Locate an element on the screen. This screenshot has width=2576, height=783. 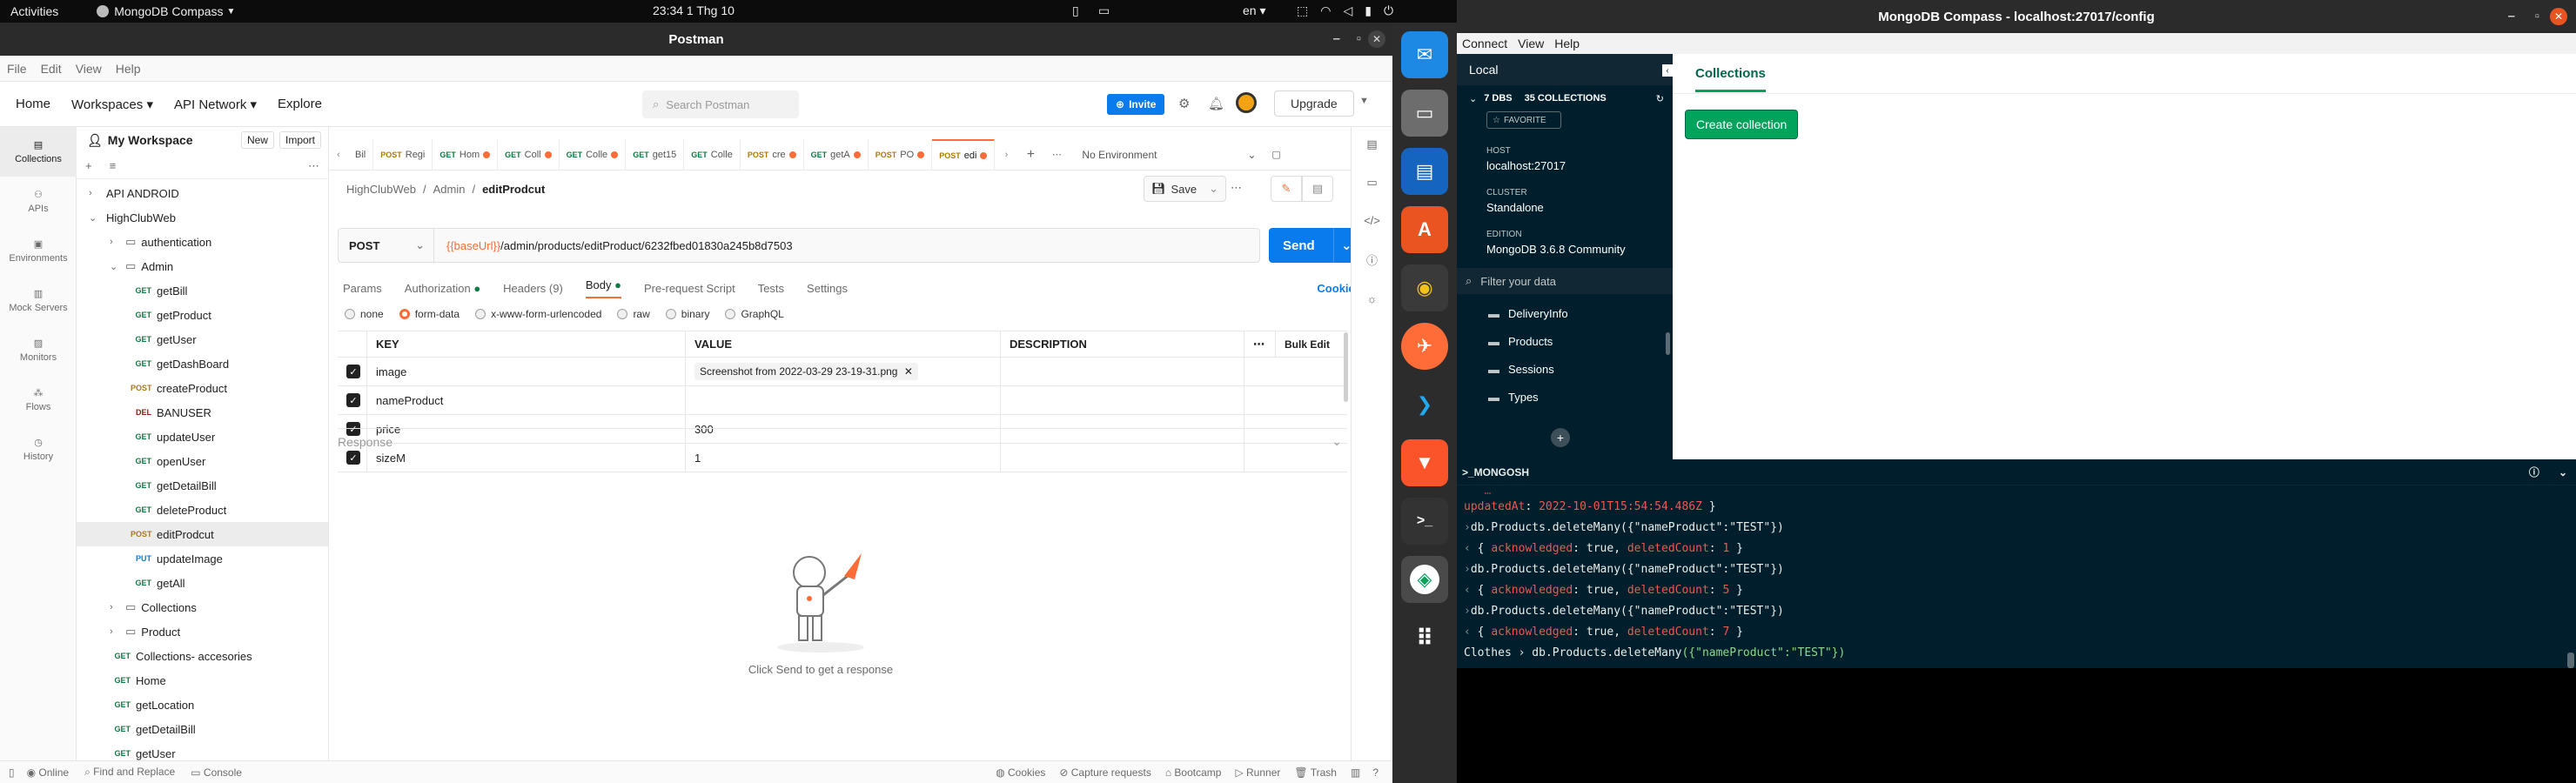
tree-item: › ▭ Collections is located at coordinates (203, 607).